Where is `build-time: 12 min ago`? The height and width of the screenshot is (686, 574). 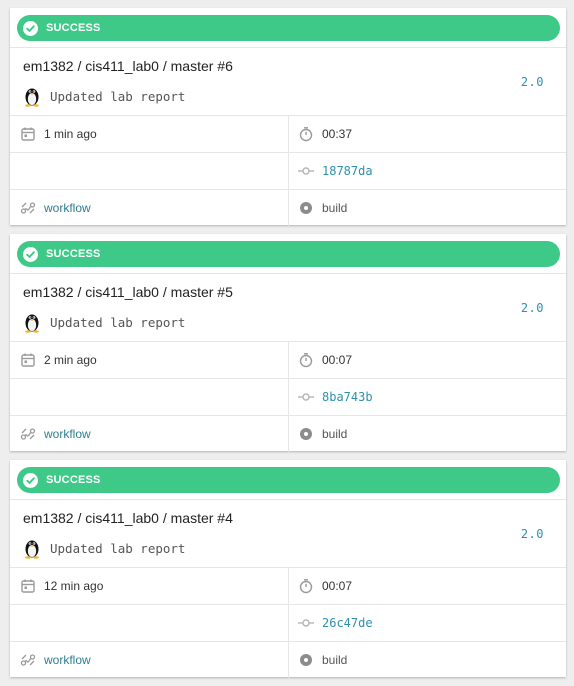 build-time: 12 min ago is located at coordinates (61, 586).